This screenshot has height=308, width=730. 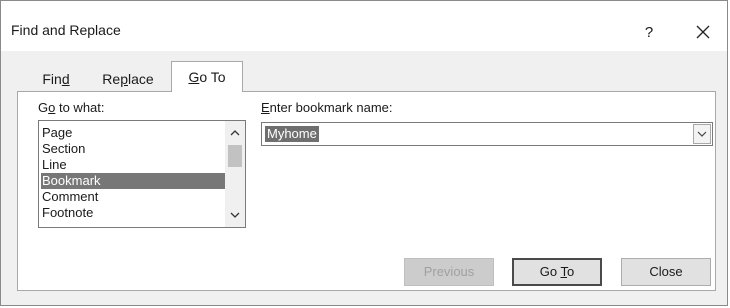 I want to click on close-window-button, so click(x=703, y=32).